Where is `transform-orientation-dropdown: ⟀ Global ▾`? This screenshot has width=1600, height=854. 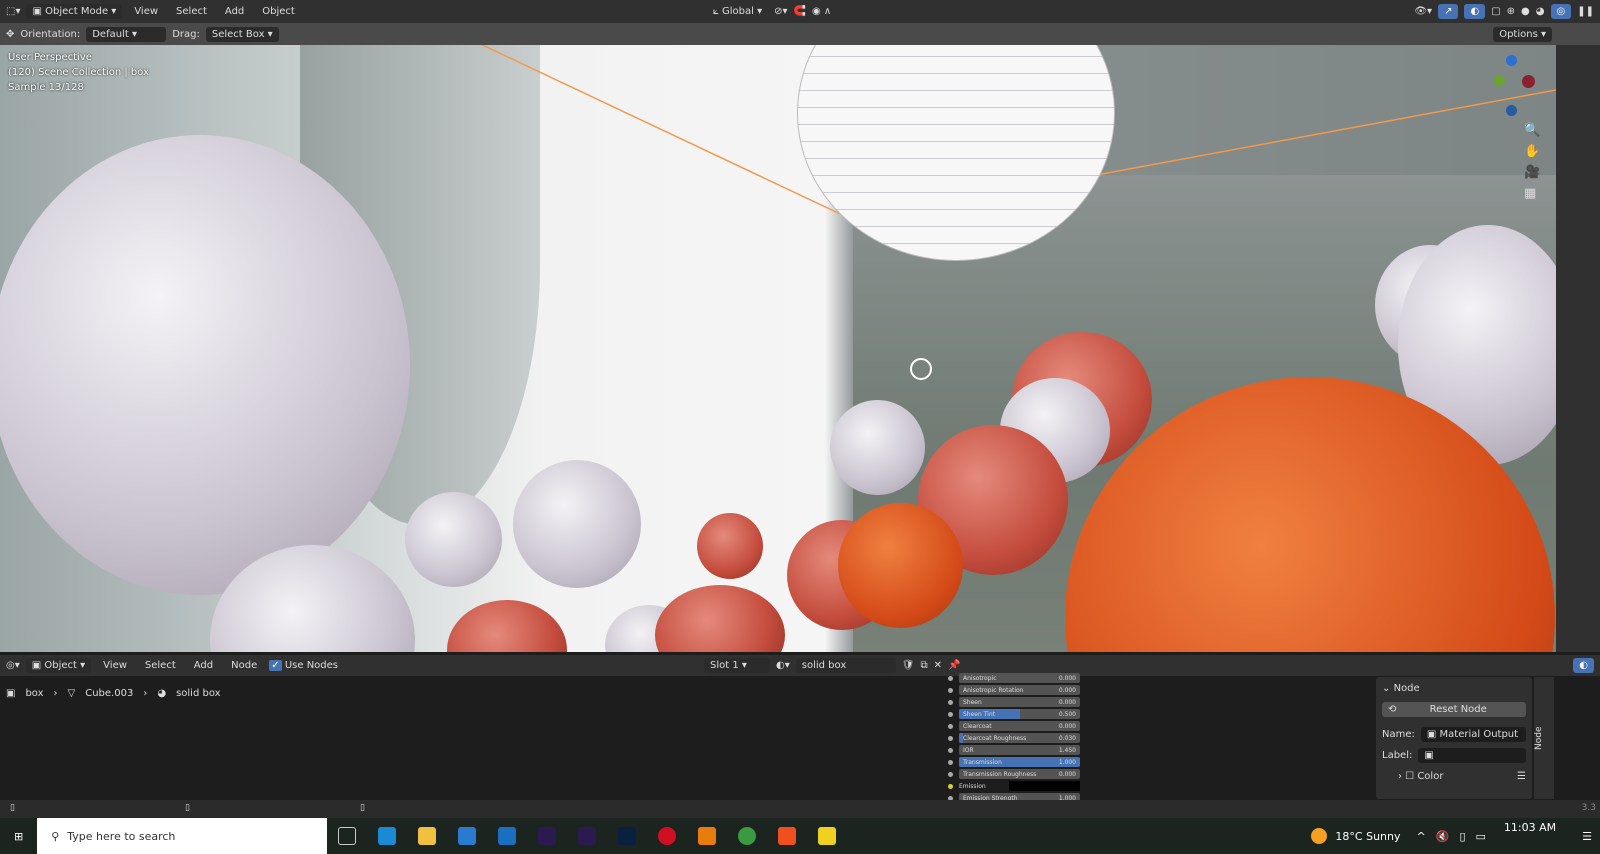 transform-orientation-dropdown: ⟀ Global ▾ is located at coordinates (737, 11).